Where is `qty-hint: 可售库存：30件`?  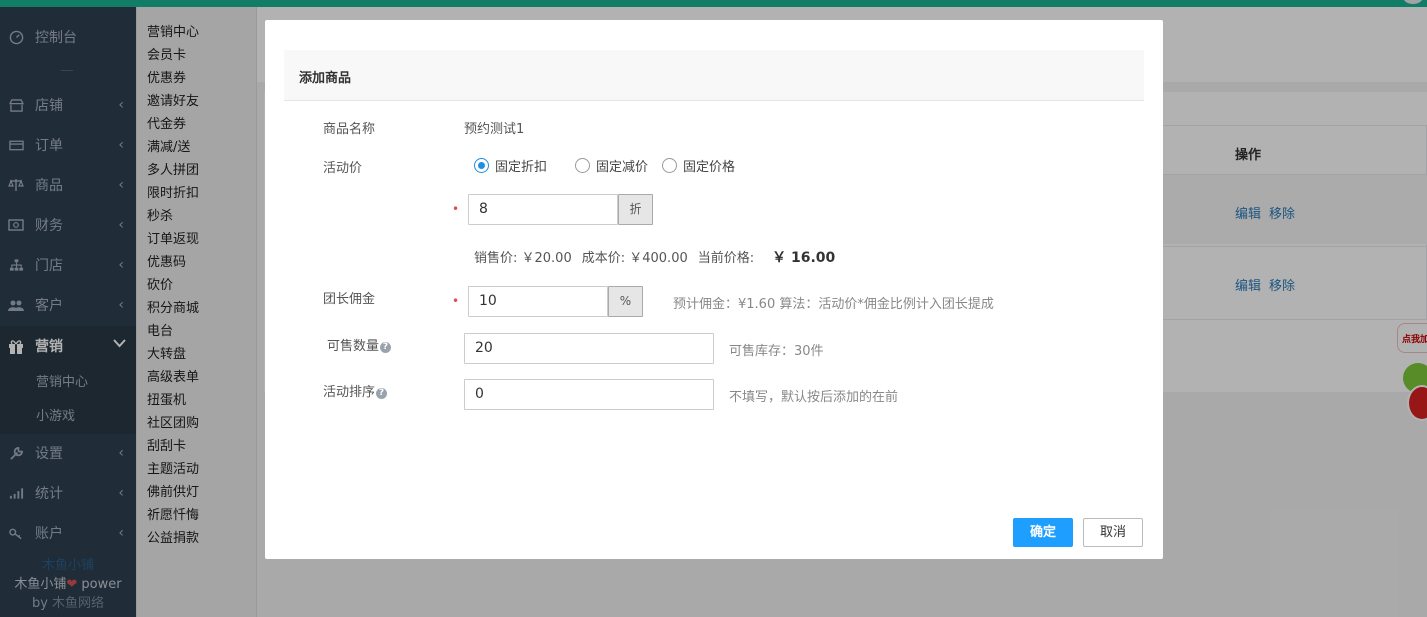
qty-hint: 可售库存：30件 is located at coordinates (776, 351).